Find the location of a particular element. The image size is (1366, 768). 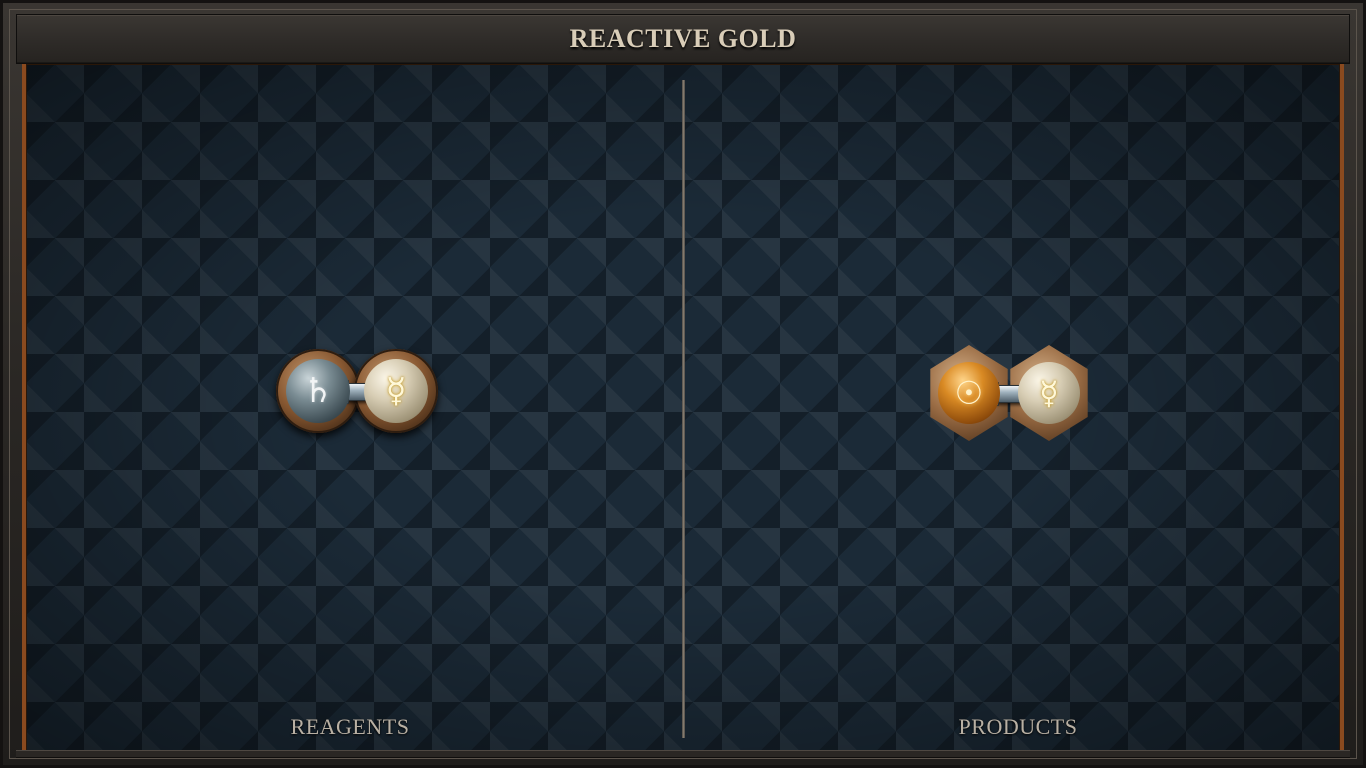

reagent-molecule: ♄ ☿ is located at coordinates (357, 391).